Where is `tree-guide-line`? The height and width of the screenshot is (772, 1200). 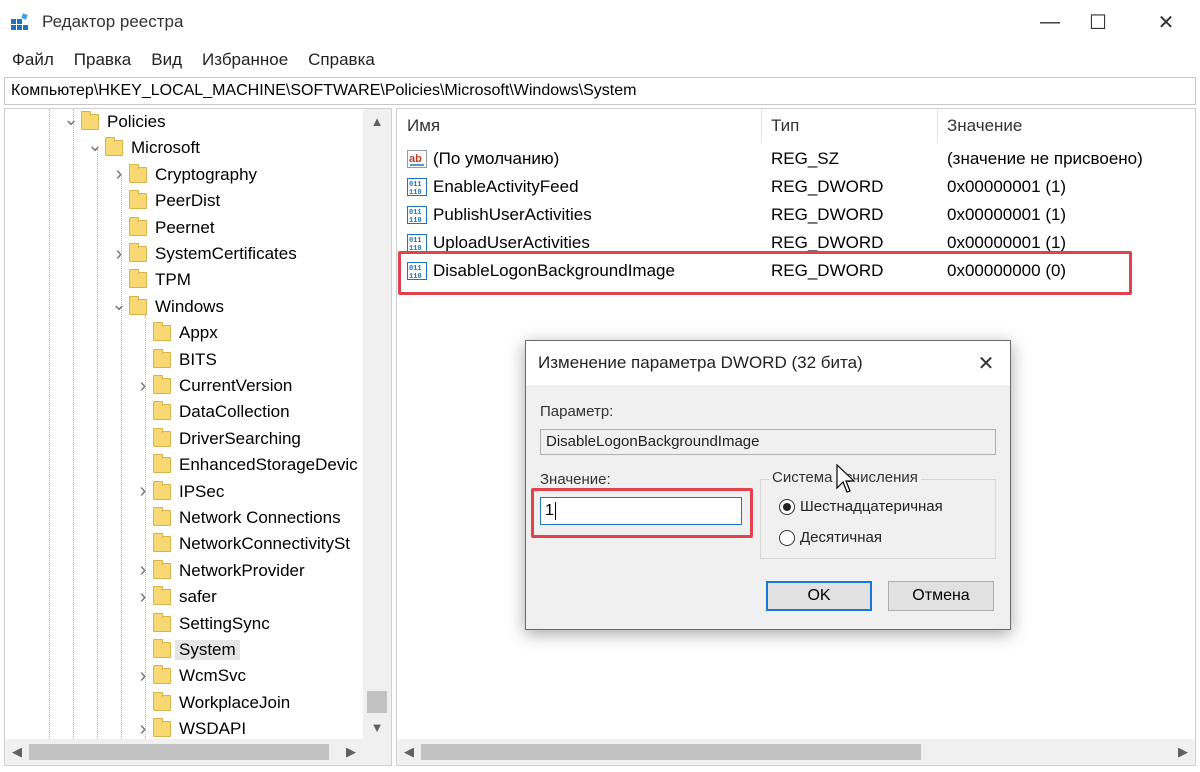 tree-guide-line is located at coordinates (97, 444).